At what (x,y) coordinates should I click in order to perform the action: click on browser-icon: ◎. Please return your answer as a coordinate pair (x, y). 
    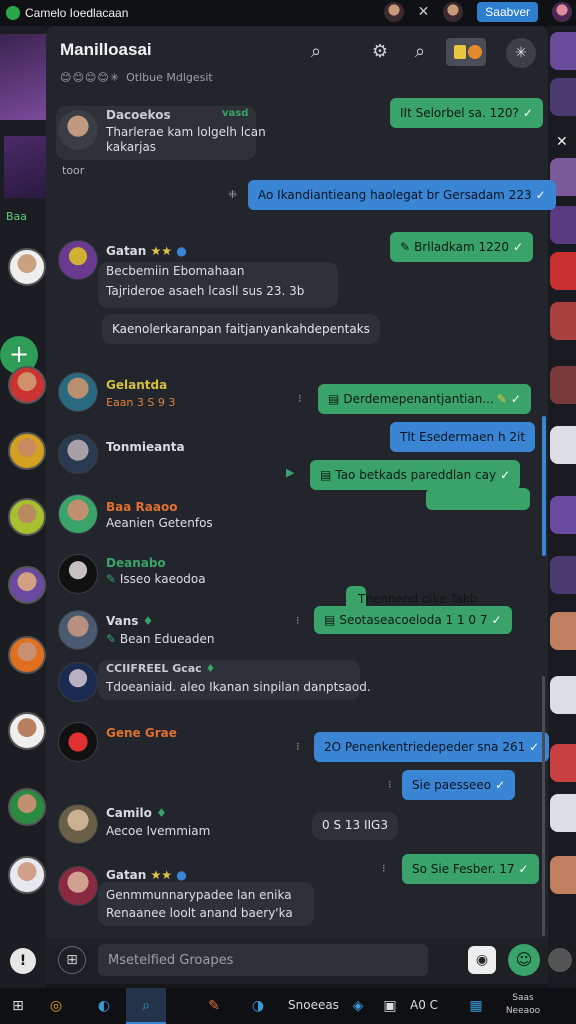
    Looking at the image, I should click on (56, 1006).